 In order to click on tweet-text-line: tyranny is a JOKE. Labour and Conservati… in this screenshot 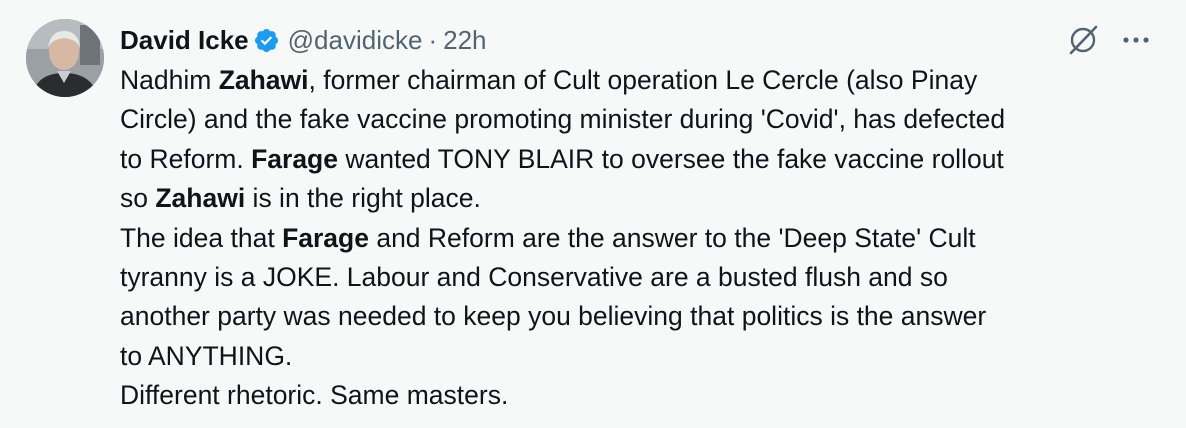, I will do `click(645, 277)`.